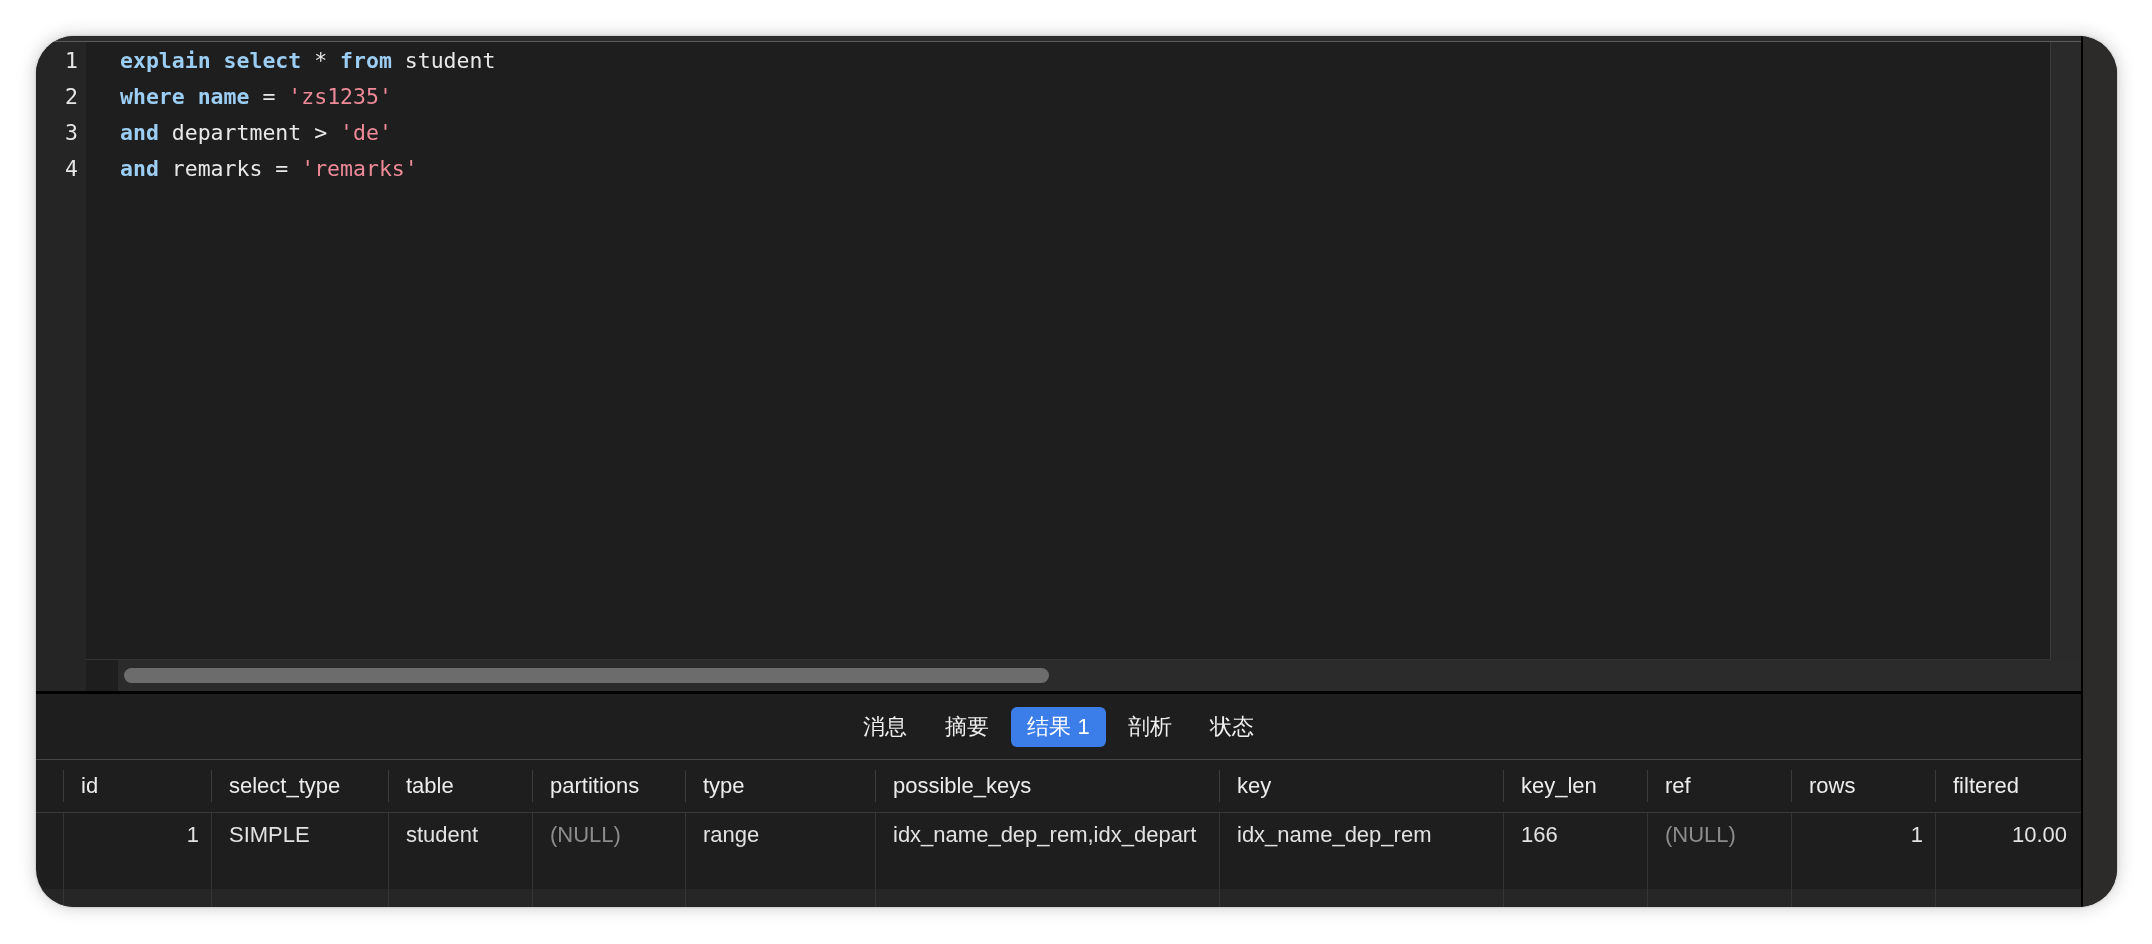  What do you see at coordinates (885, 726) in the screenshot?
I see `tab: 消息` at bounding box center [885, 726].